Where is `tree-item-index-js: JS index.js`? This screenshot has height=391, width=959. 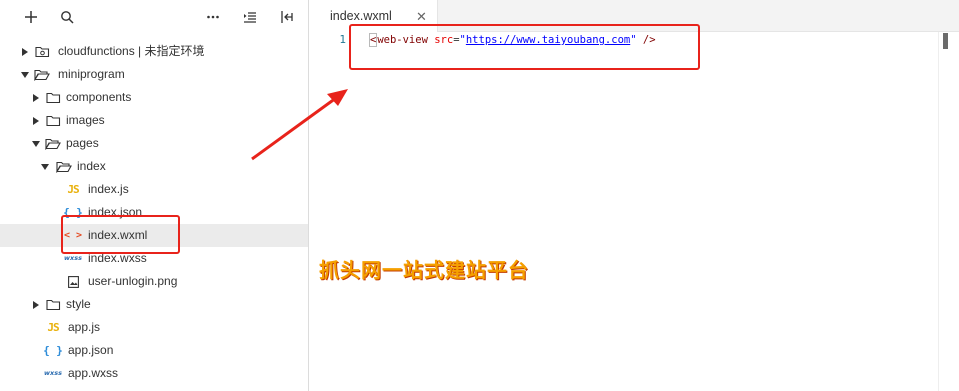 tree-item-index-js: JS index.js is located at coordinates (154, 189).